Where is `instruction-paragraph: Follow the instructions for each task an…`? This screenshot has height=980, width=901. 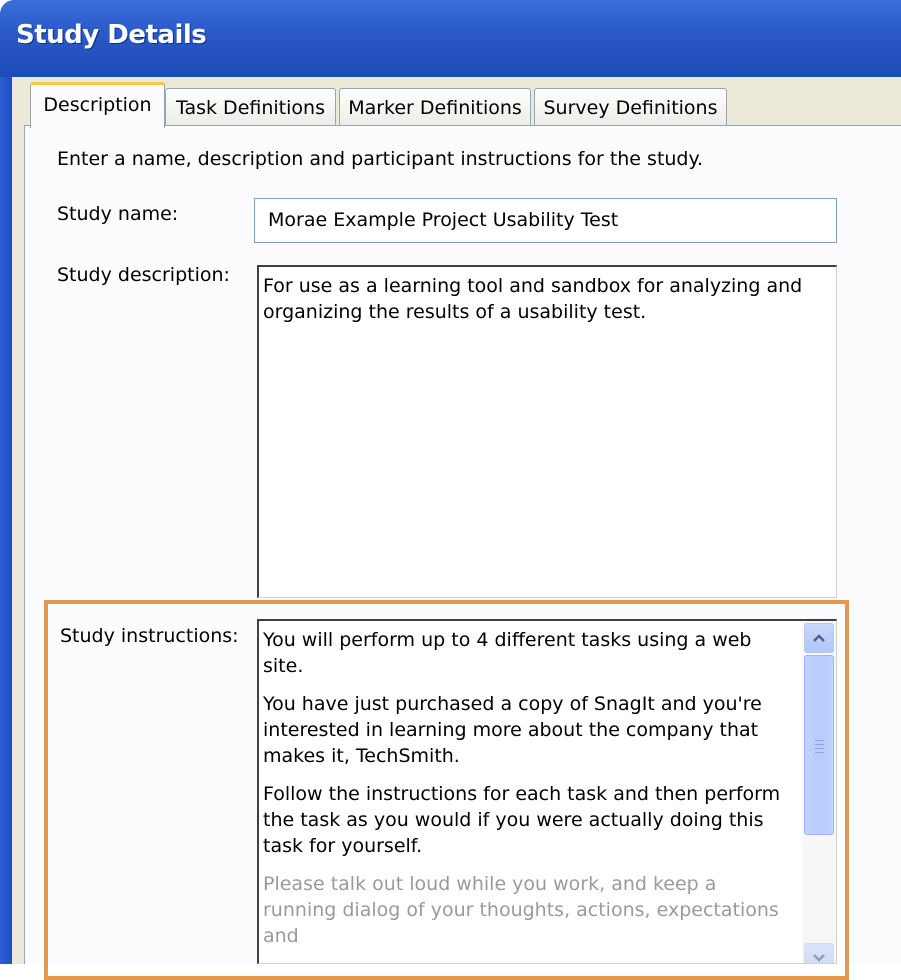 instruction-paragraph: Follow the instructions for each task an… is located at coordinates (522, 820).